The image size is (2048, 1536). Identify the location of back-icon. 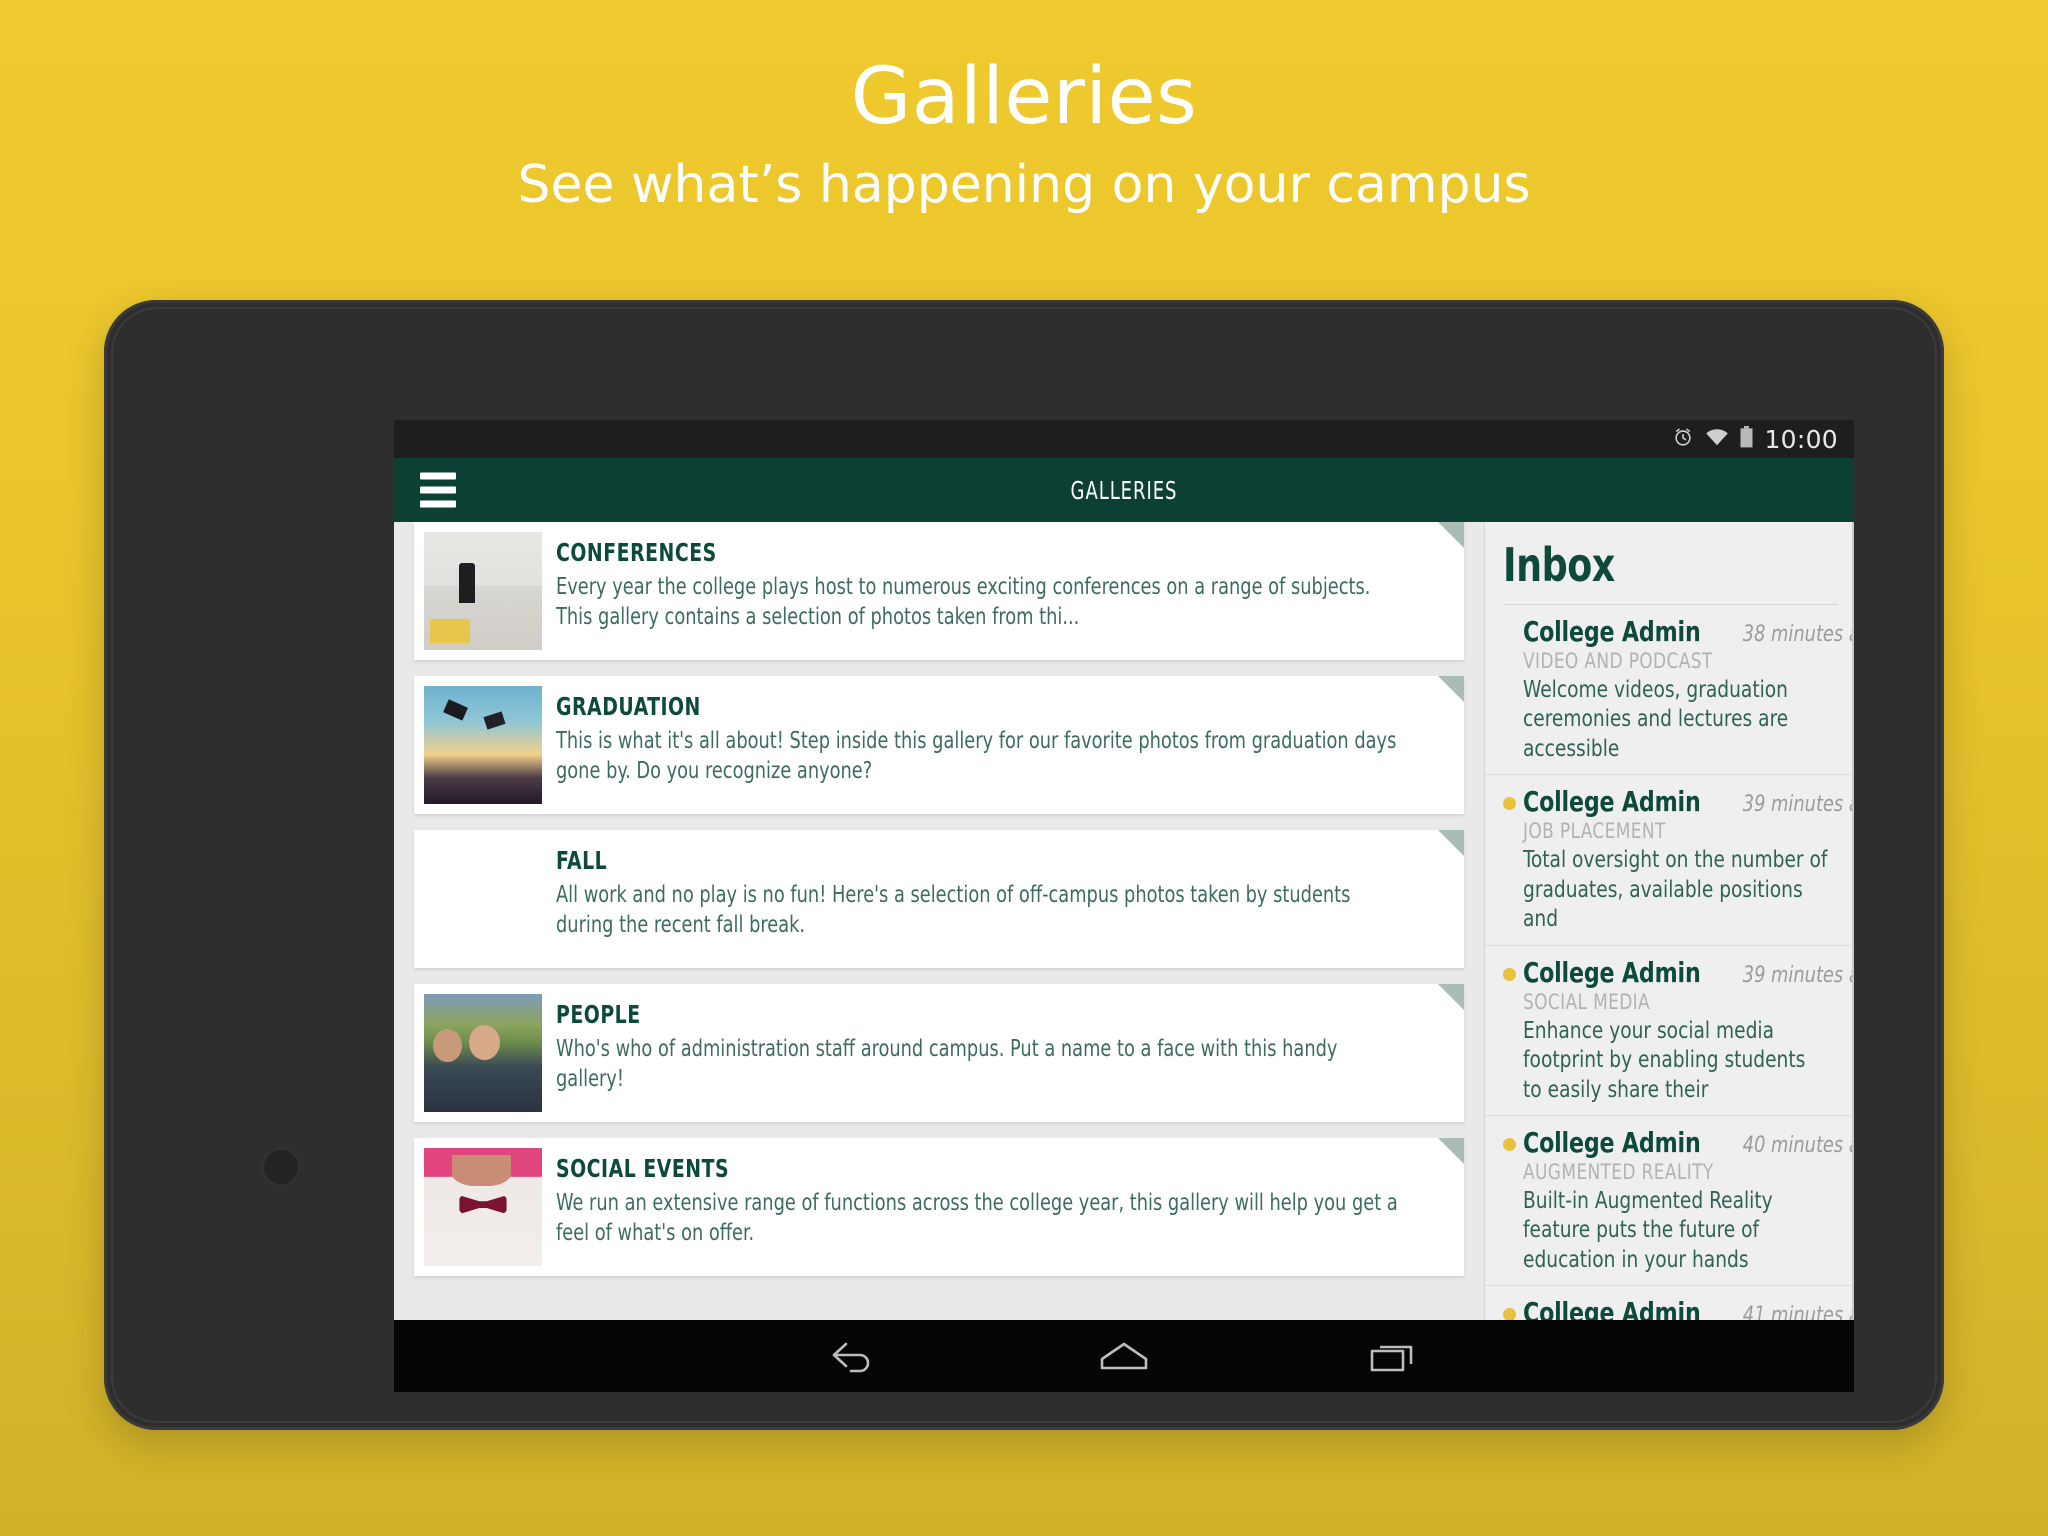
(854, 1356).